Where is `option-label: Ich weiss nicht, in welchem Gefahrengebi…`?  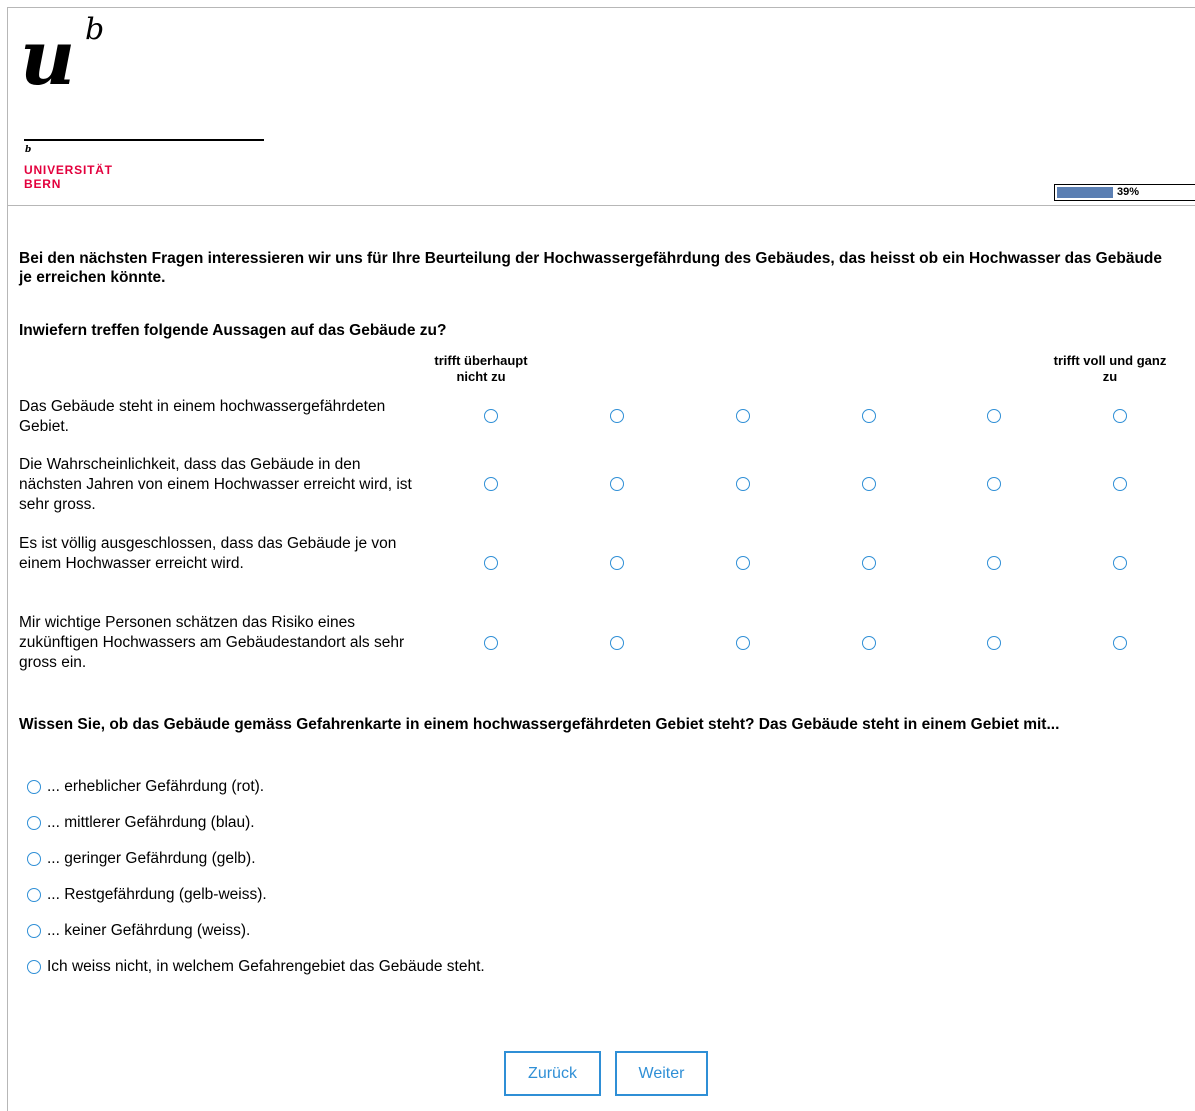 option-label: Ich weiss nicht, in welchem Gefahrengebi… is located at coordinates (266, 966).